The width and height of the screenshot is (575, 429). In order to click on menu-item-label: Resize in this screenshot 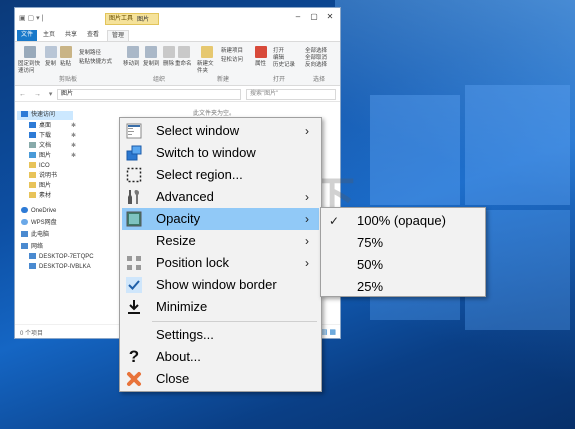, I will do `click(176, 240)`.